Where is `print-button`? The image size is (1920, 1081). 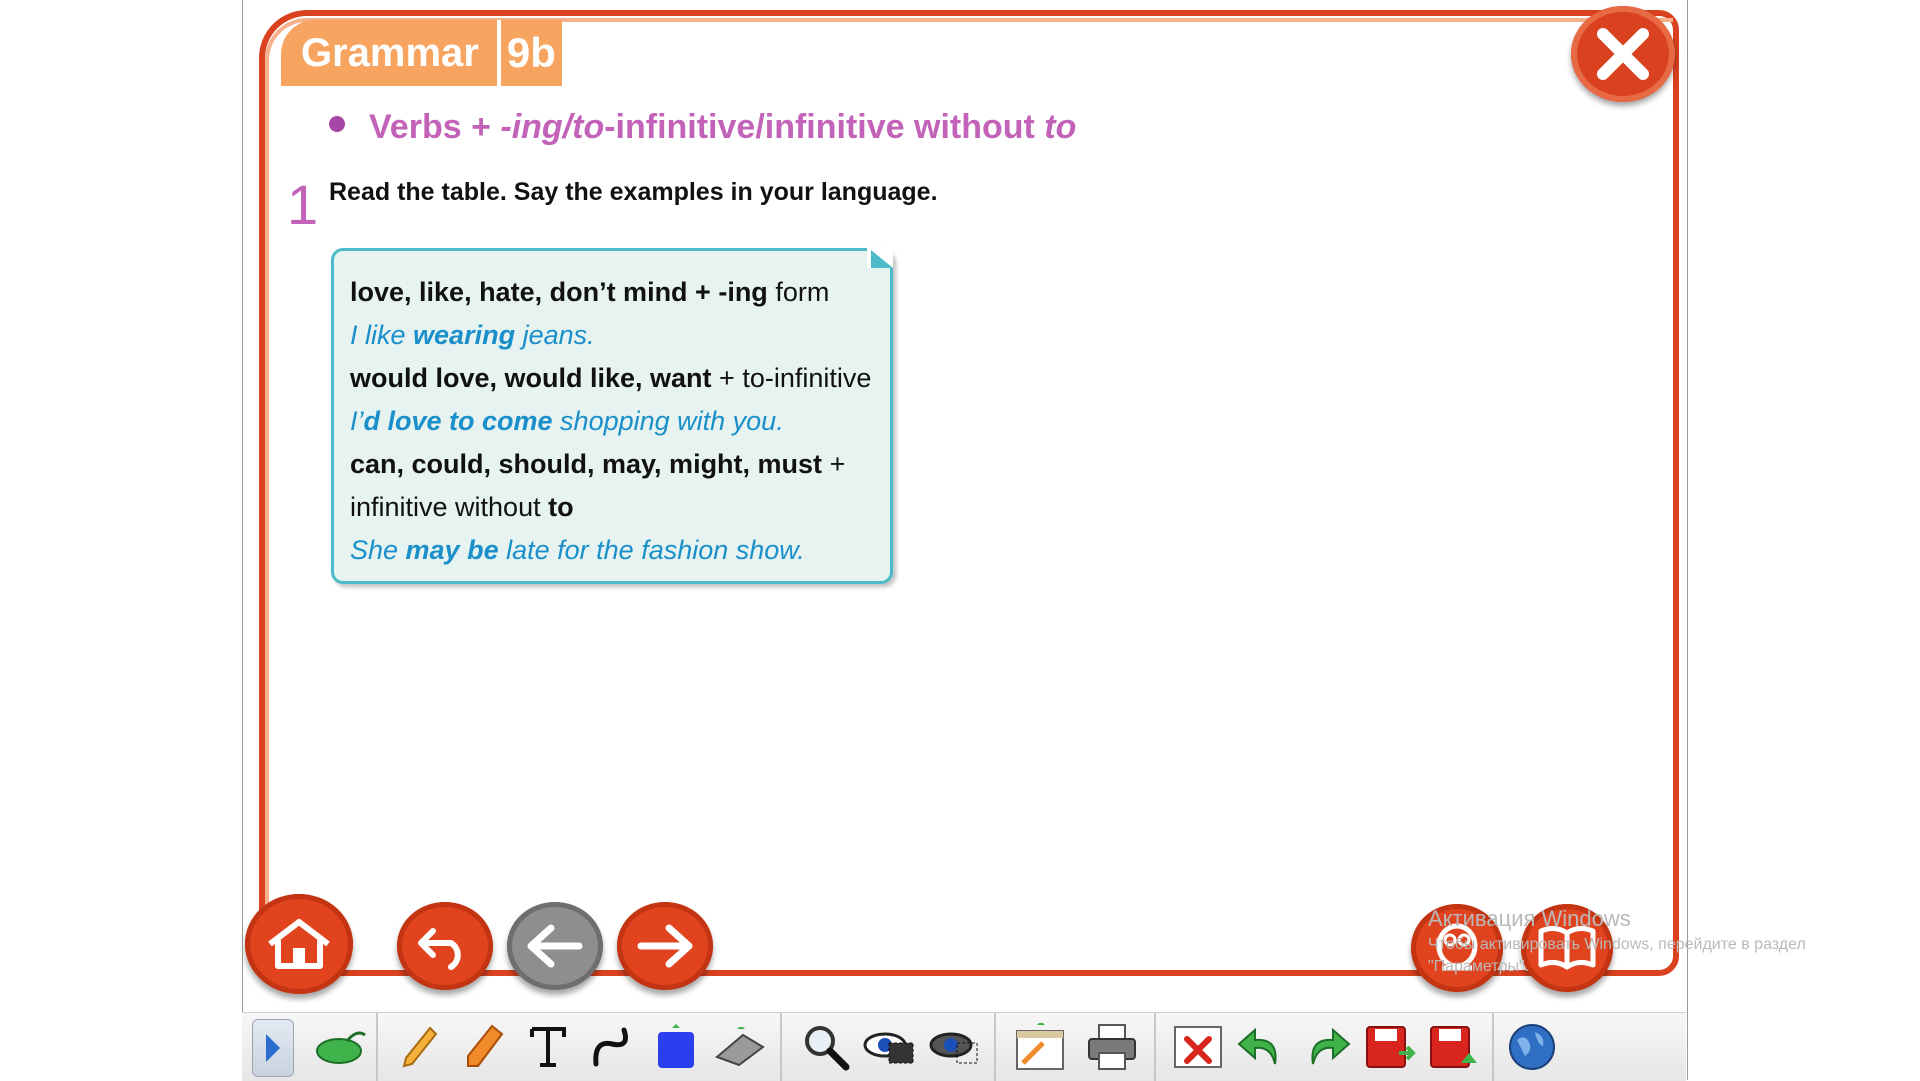
print-button is located at coordinates (1112, 1047).